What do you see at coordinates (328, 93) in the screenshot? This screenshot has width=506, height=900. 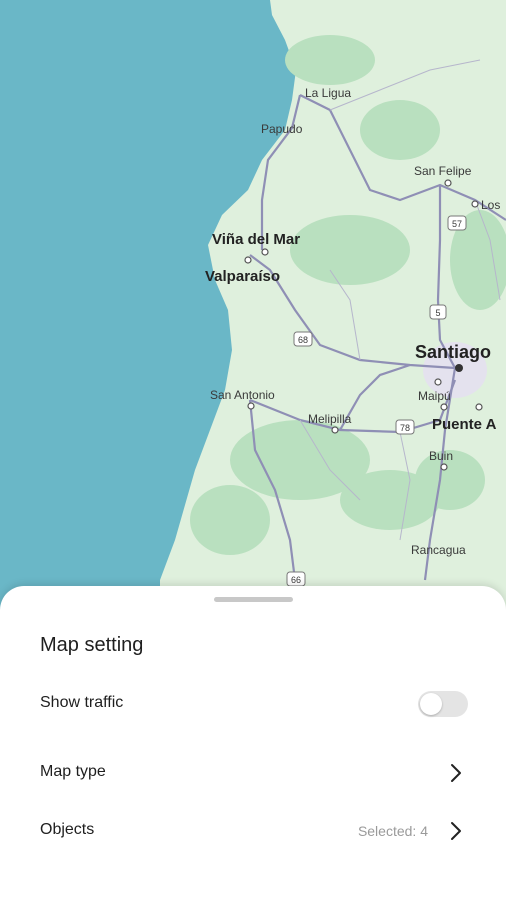 I see `label-la-ligua: La Ligua` at bounding box center [328, 93].